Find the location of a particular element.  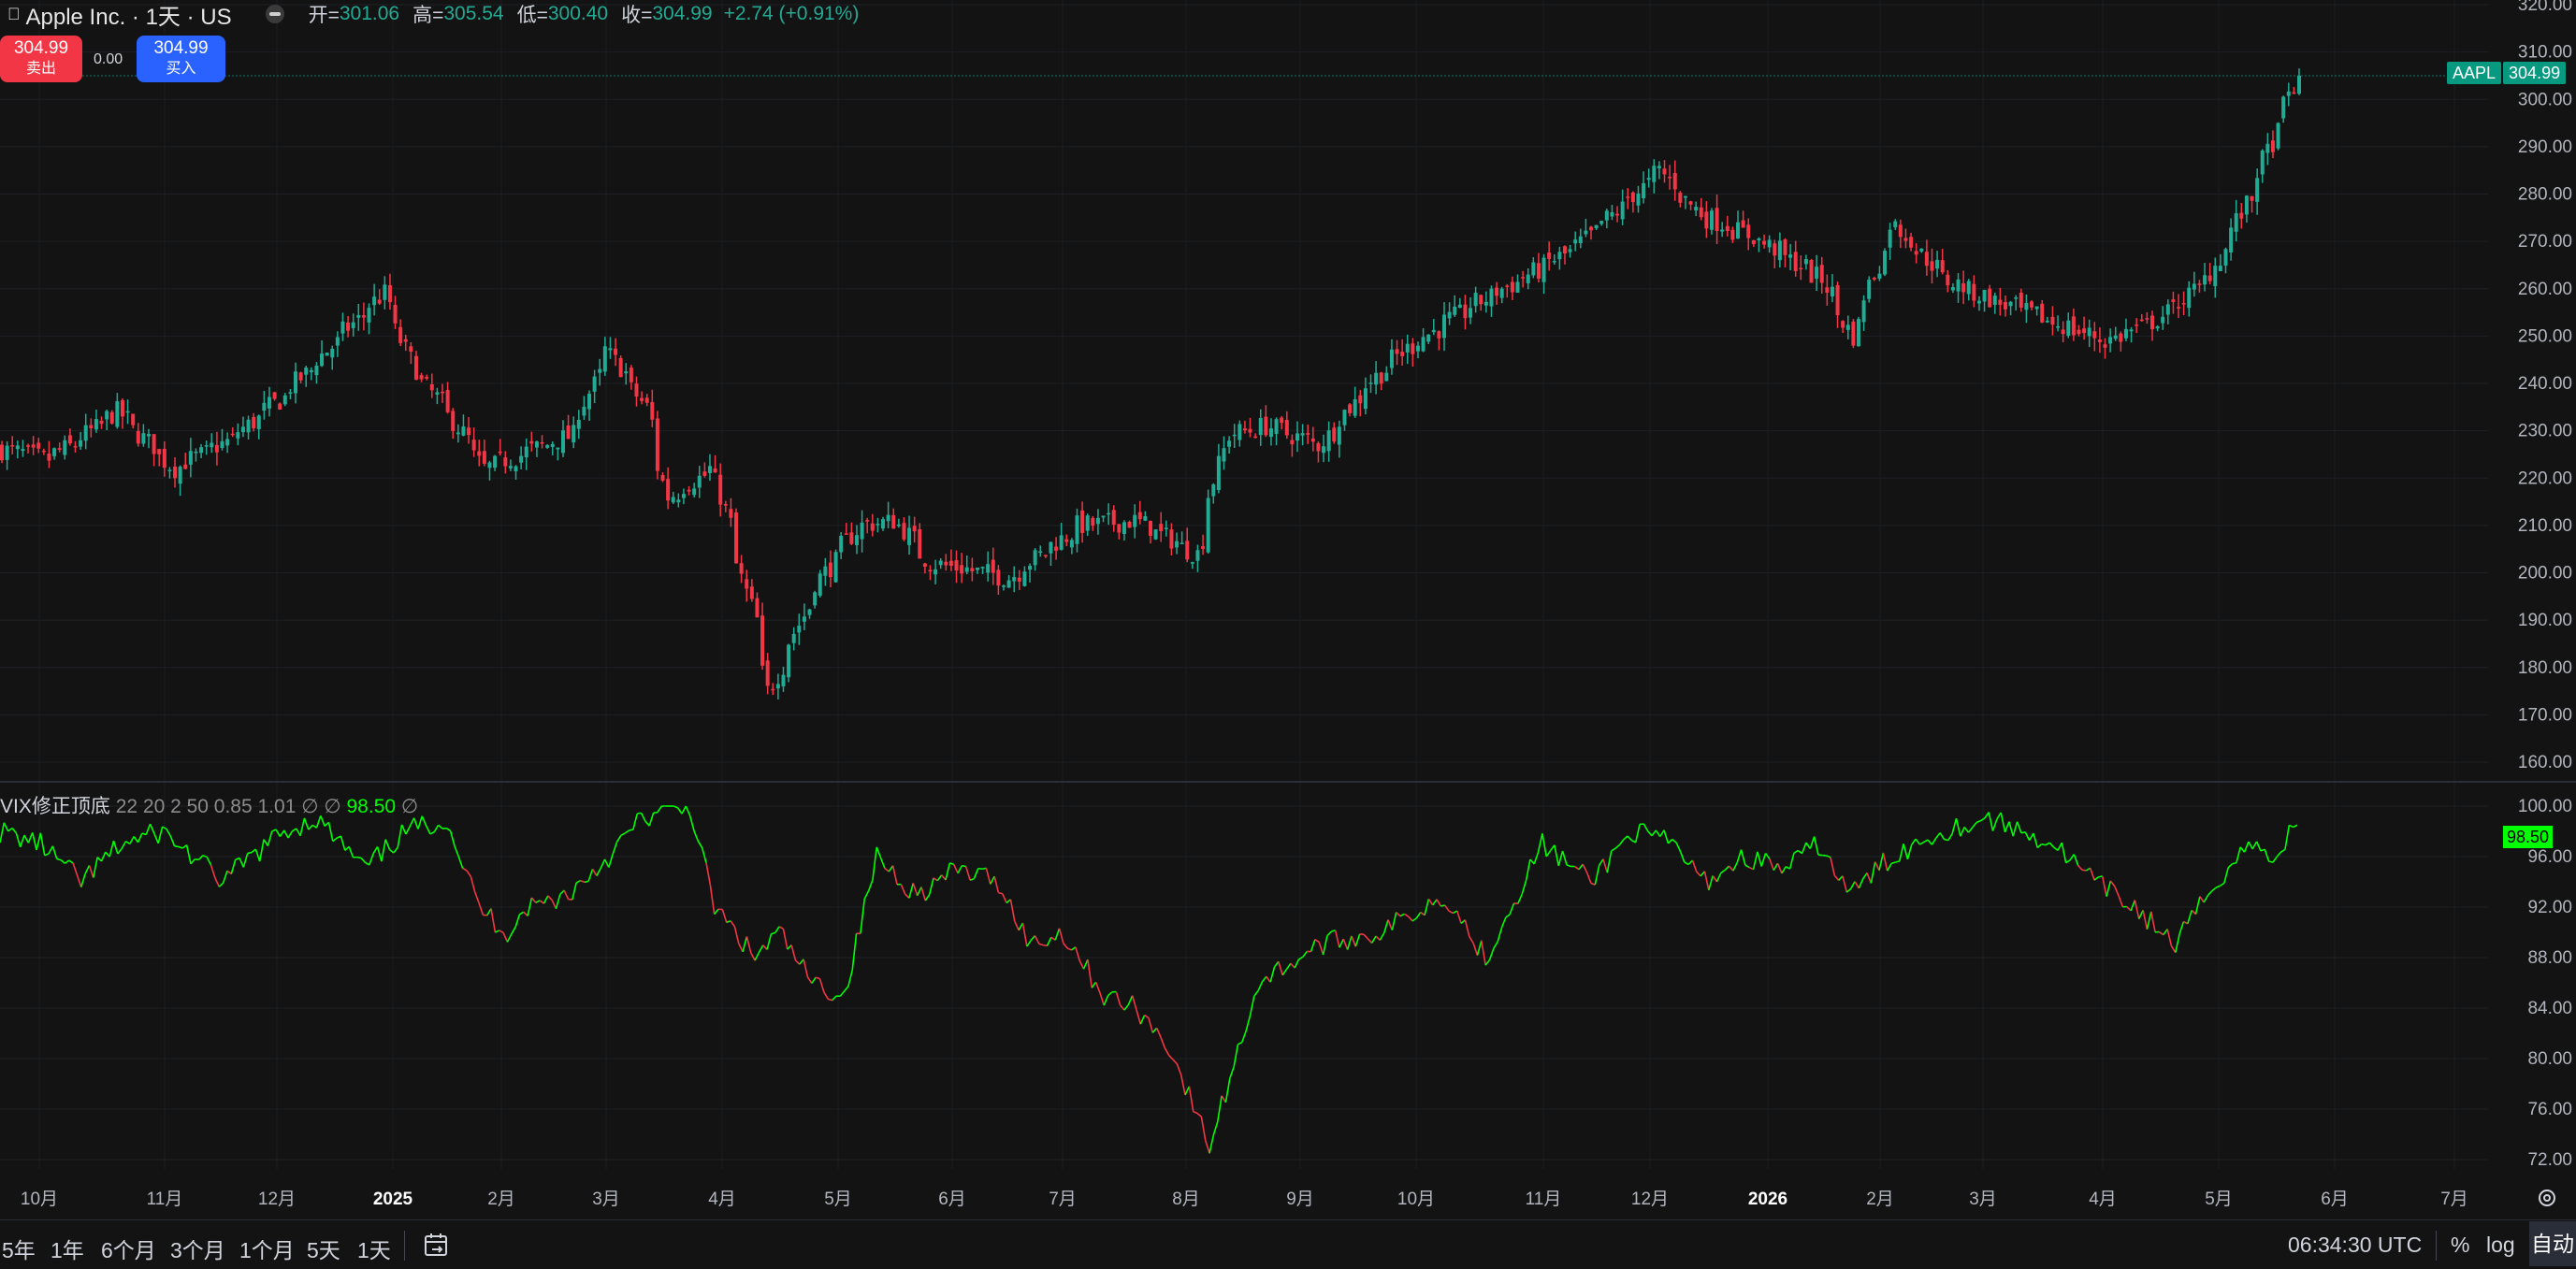

percent-scale-button: % is located at coordinates (2460, 1245).